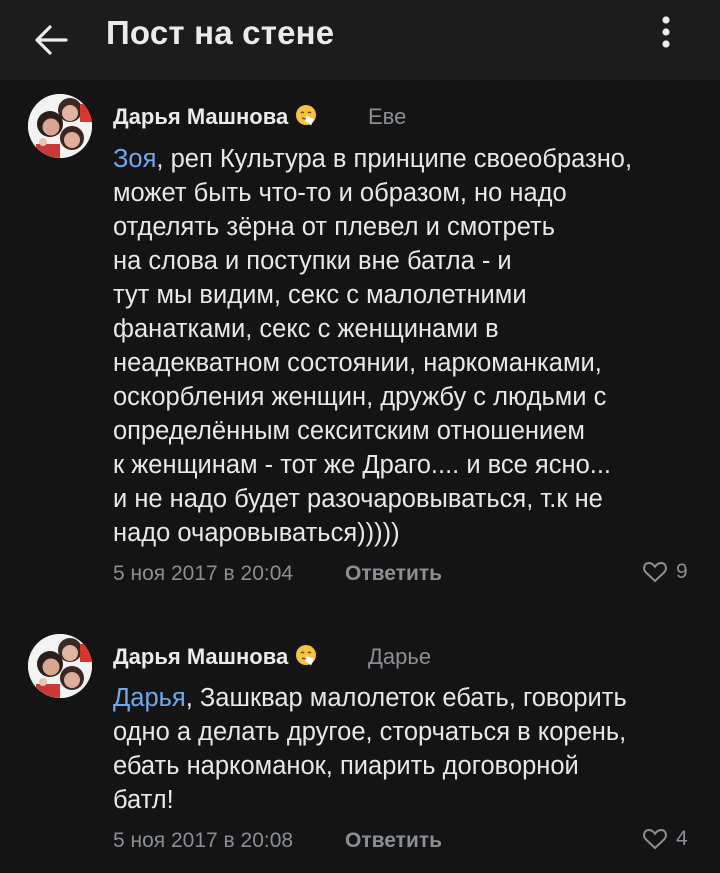 The width and height of the screenshot is (720, 873). I want to click on comment-line: надо очаровываться))))), so click(256, 533).